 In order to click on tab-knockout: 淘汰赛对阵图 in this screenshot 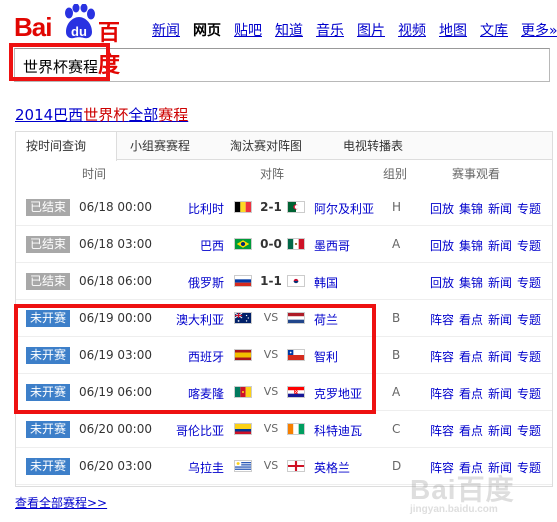, I will do `click(266, 146)`.